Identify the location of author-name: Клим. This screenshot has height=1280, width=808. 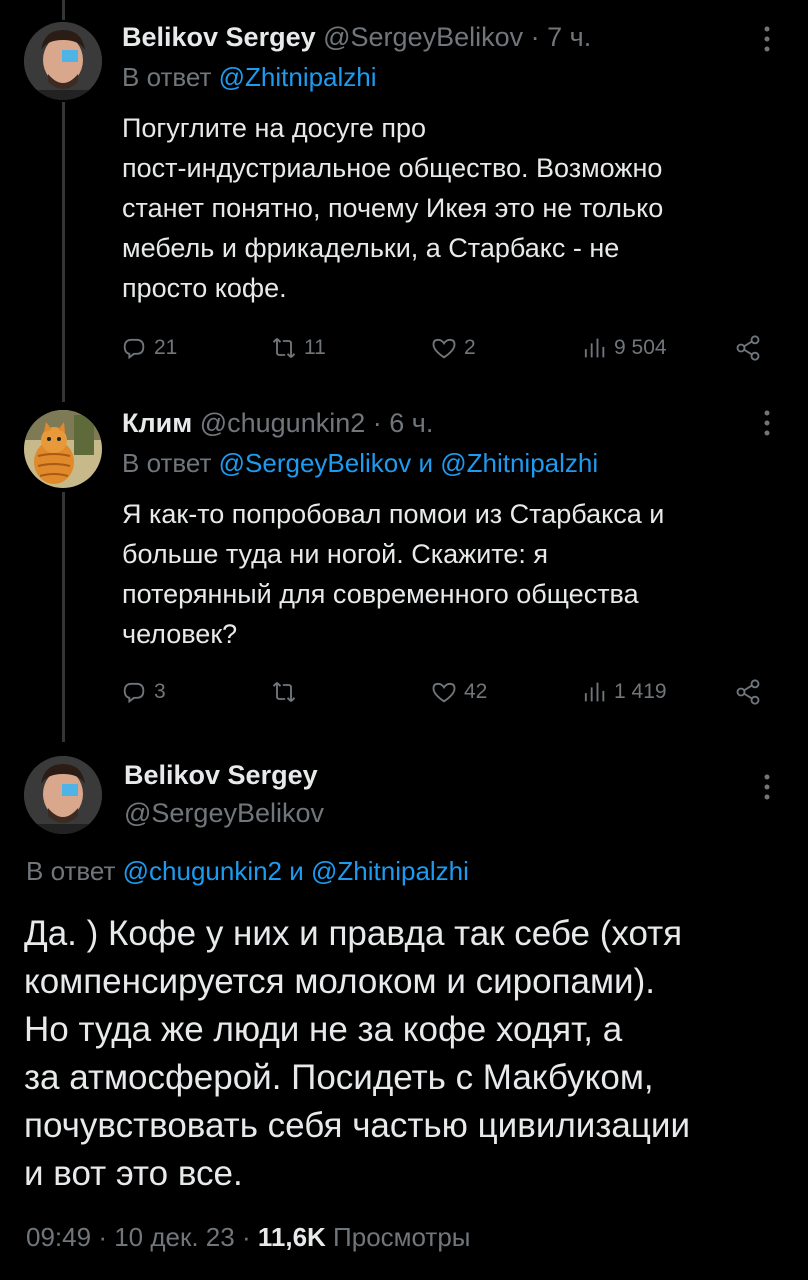
(157, 423).